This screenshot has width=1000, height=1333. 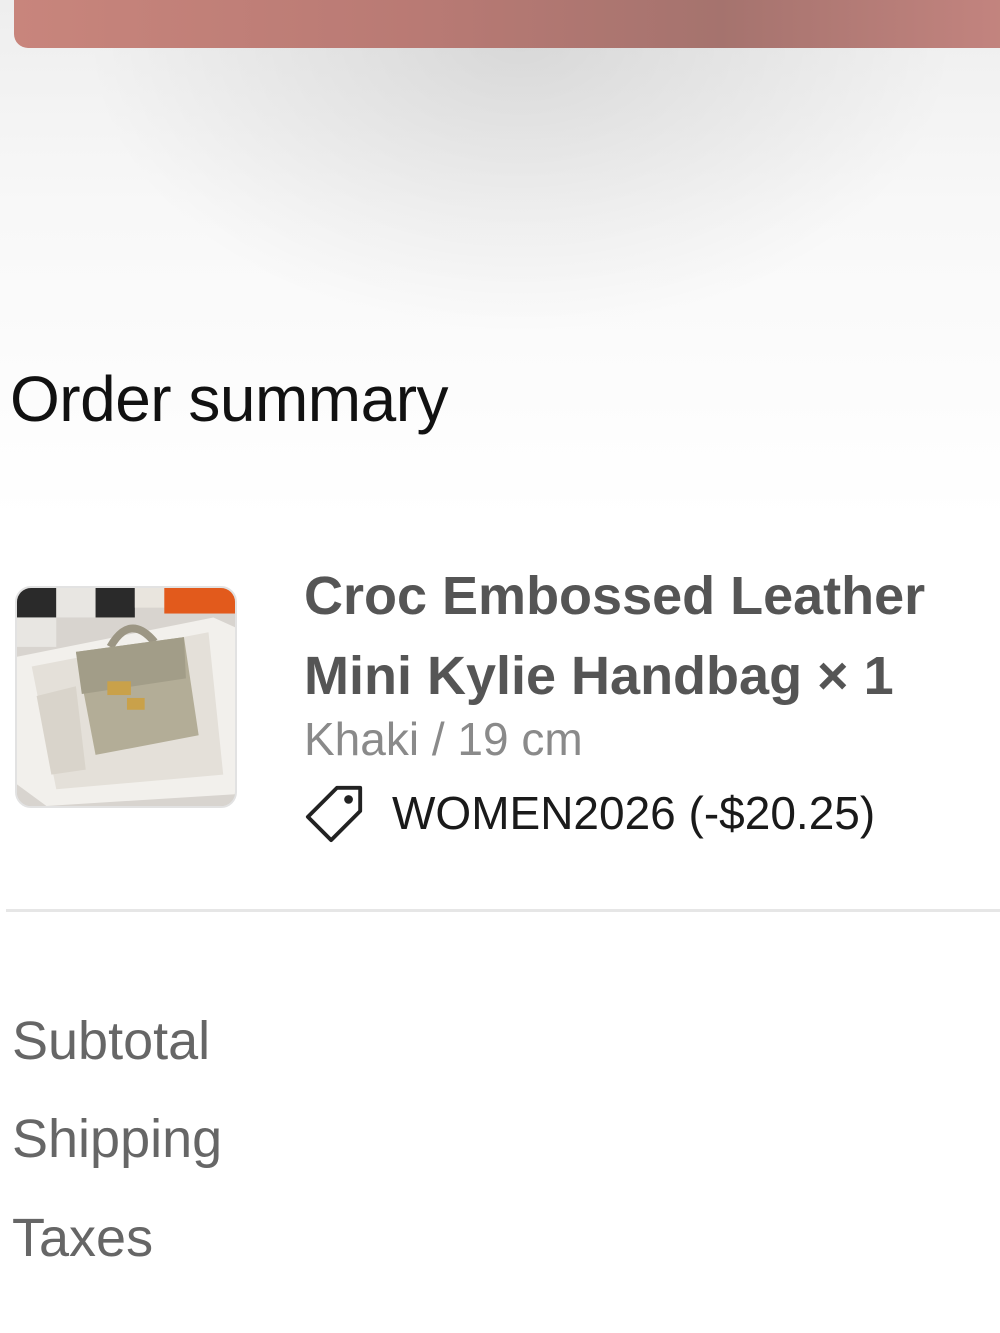 I want to click on product-thumbnail, so click(x=126, y=697).